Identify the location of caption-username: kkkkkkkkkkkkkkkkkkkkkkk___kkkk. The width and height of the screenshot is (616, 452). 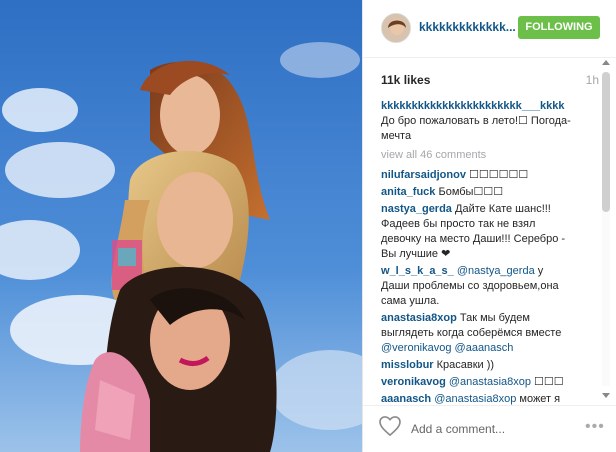
(473, 106).